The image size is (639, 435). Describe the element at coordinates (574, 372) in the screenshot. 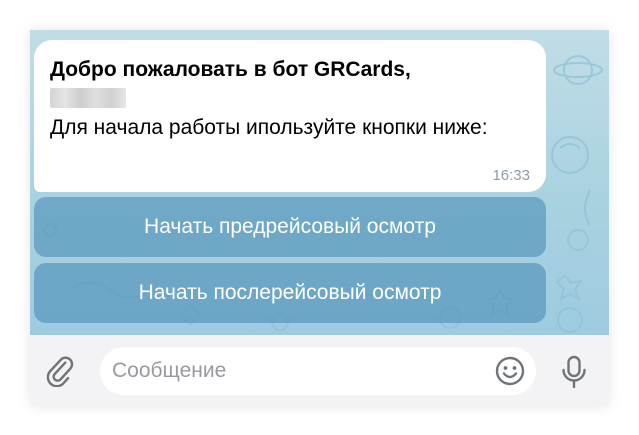

I see `microphone-icon` at that location.